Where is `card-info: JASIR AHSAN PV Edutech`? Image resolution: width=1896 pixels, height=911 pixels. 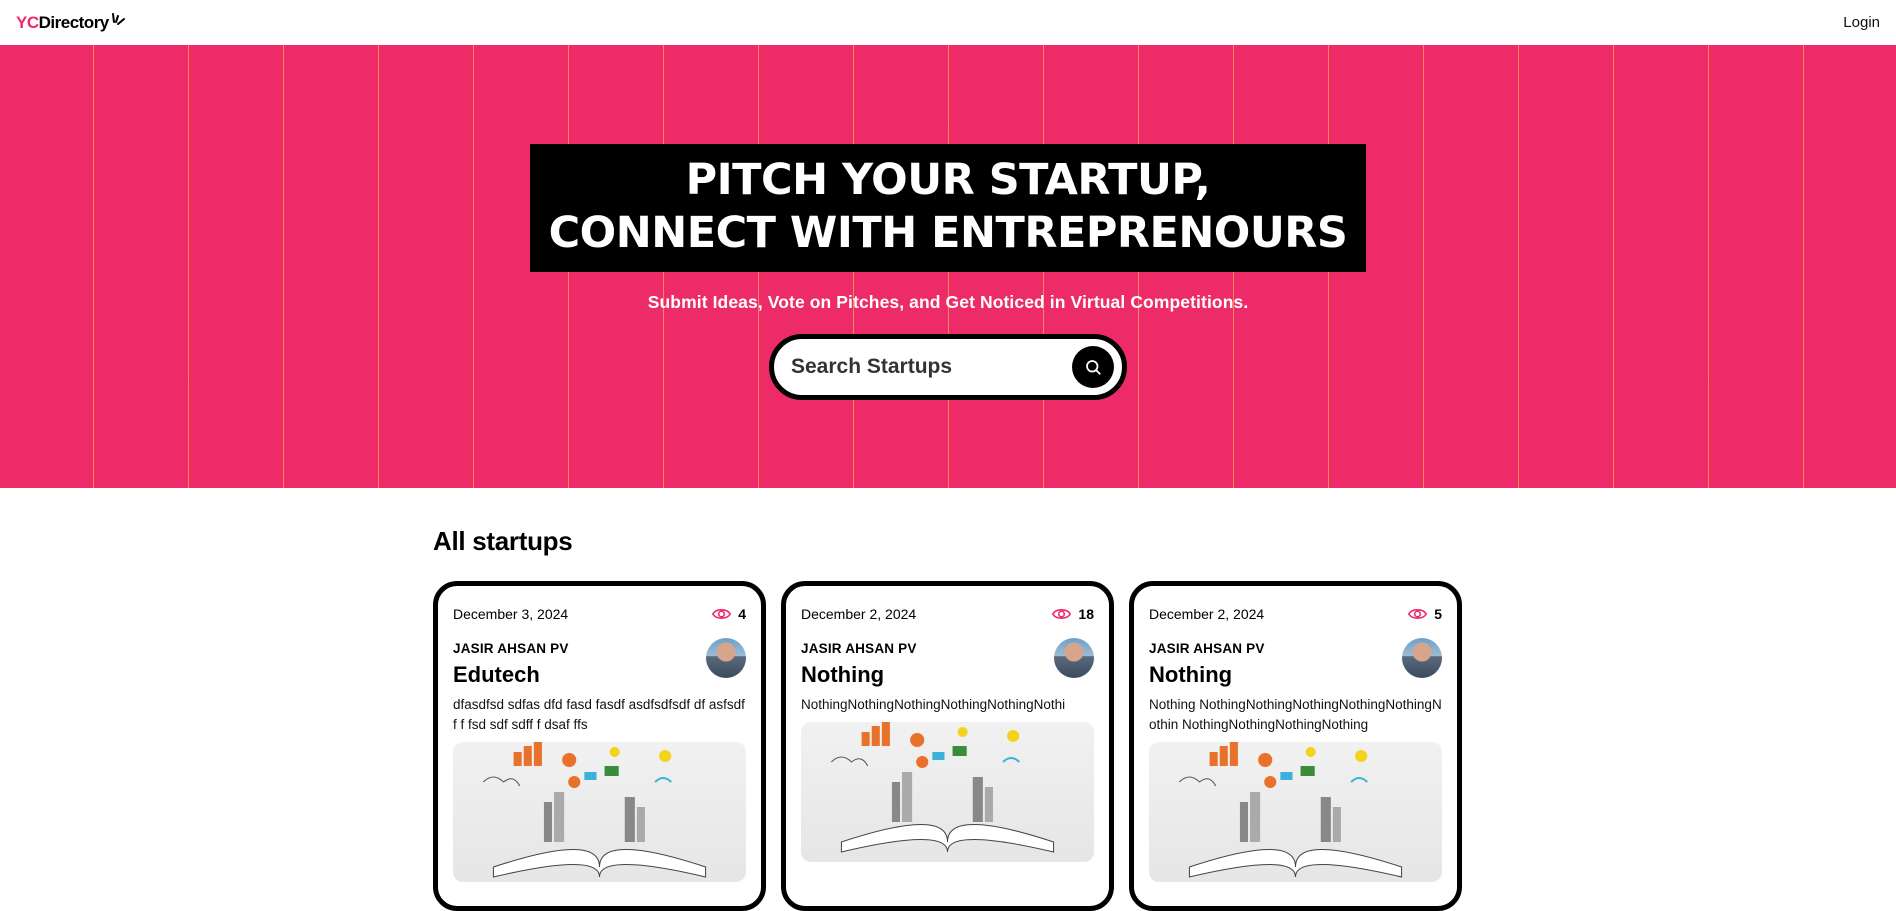
card-info: JASIR AHSAN PV Edutech is located at coordinates (599, 663).